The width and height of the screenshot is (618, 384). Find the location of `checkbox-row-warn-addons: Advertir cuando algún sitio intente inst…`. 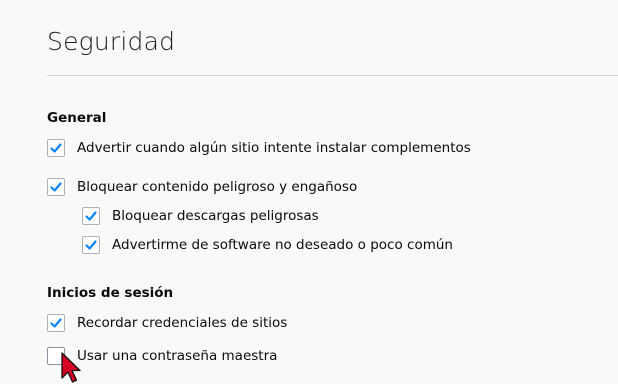

checkbox-row-warn-addons: Advertir cuando algún sitio intente inst… is located at coordinates (259, 148).